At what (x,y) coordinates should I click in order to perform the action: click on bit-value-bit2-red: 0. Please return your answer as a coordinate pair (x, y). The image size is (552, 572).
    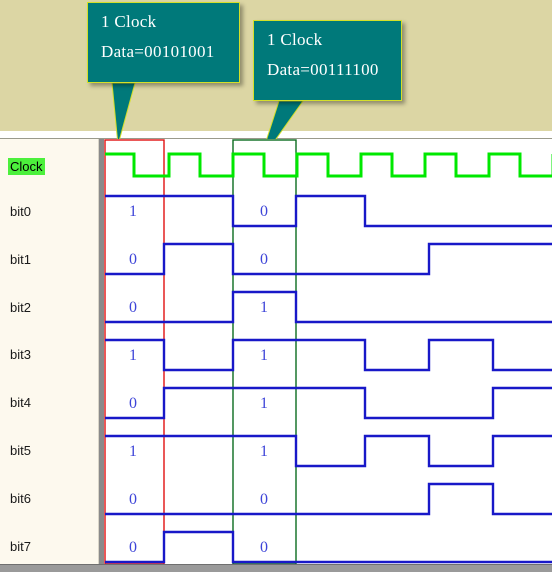
    Looking at the image, I should click on (133, 307).